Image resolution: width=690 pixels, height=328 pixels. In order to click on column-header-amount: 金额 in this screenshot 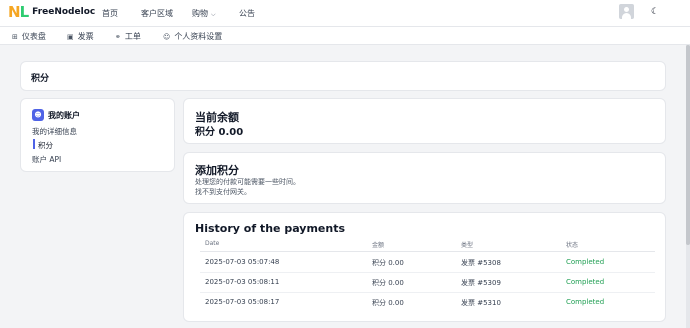, I will do `click(378, 245)`.